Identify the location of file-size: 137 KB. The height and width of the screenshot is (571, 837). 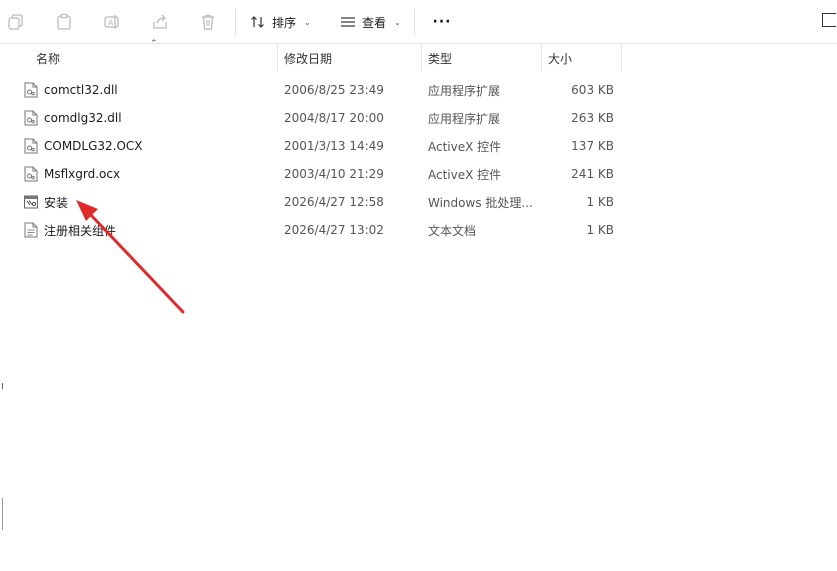
(592, 146).